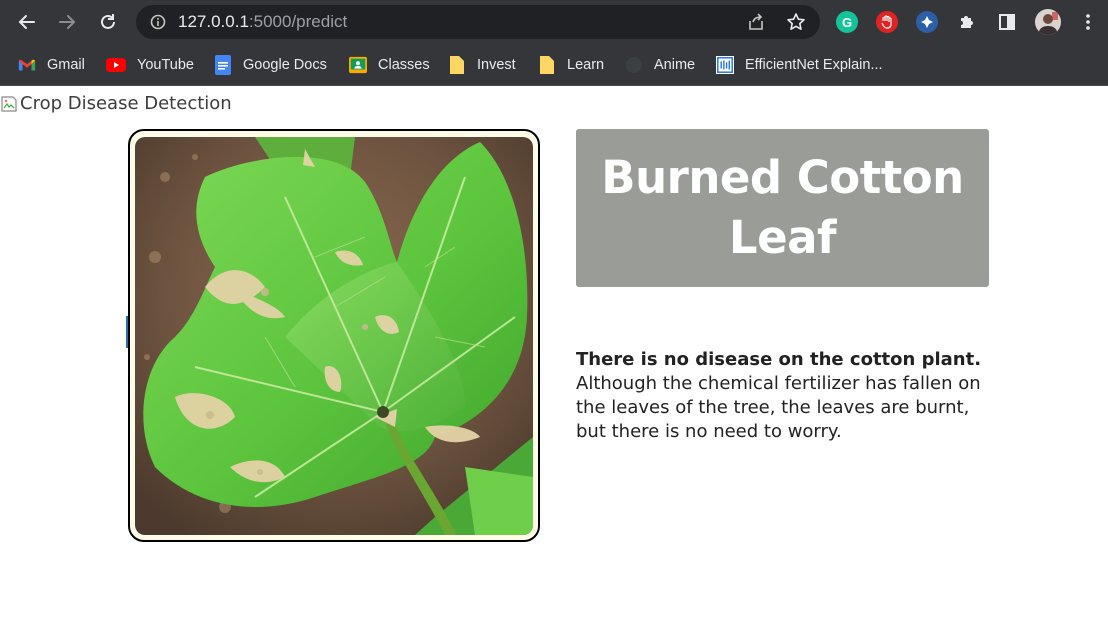  Describe the element at coordinates (779, 359) in the screenshot. I see `description-headline: There is no disease on the cotton plant.` at that location.